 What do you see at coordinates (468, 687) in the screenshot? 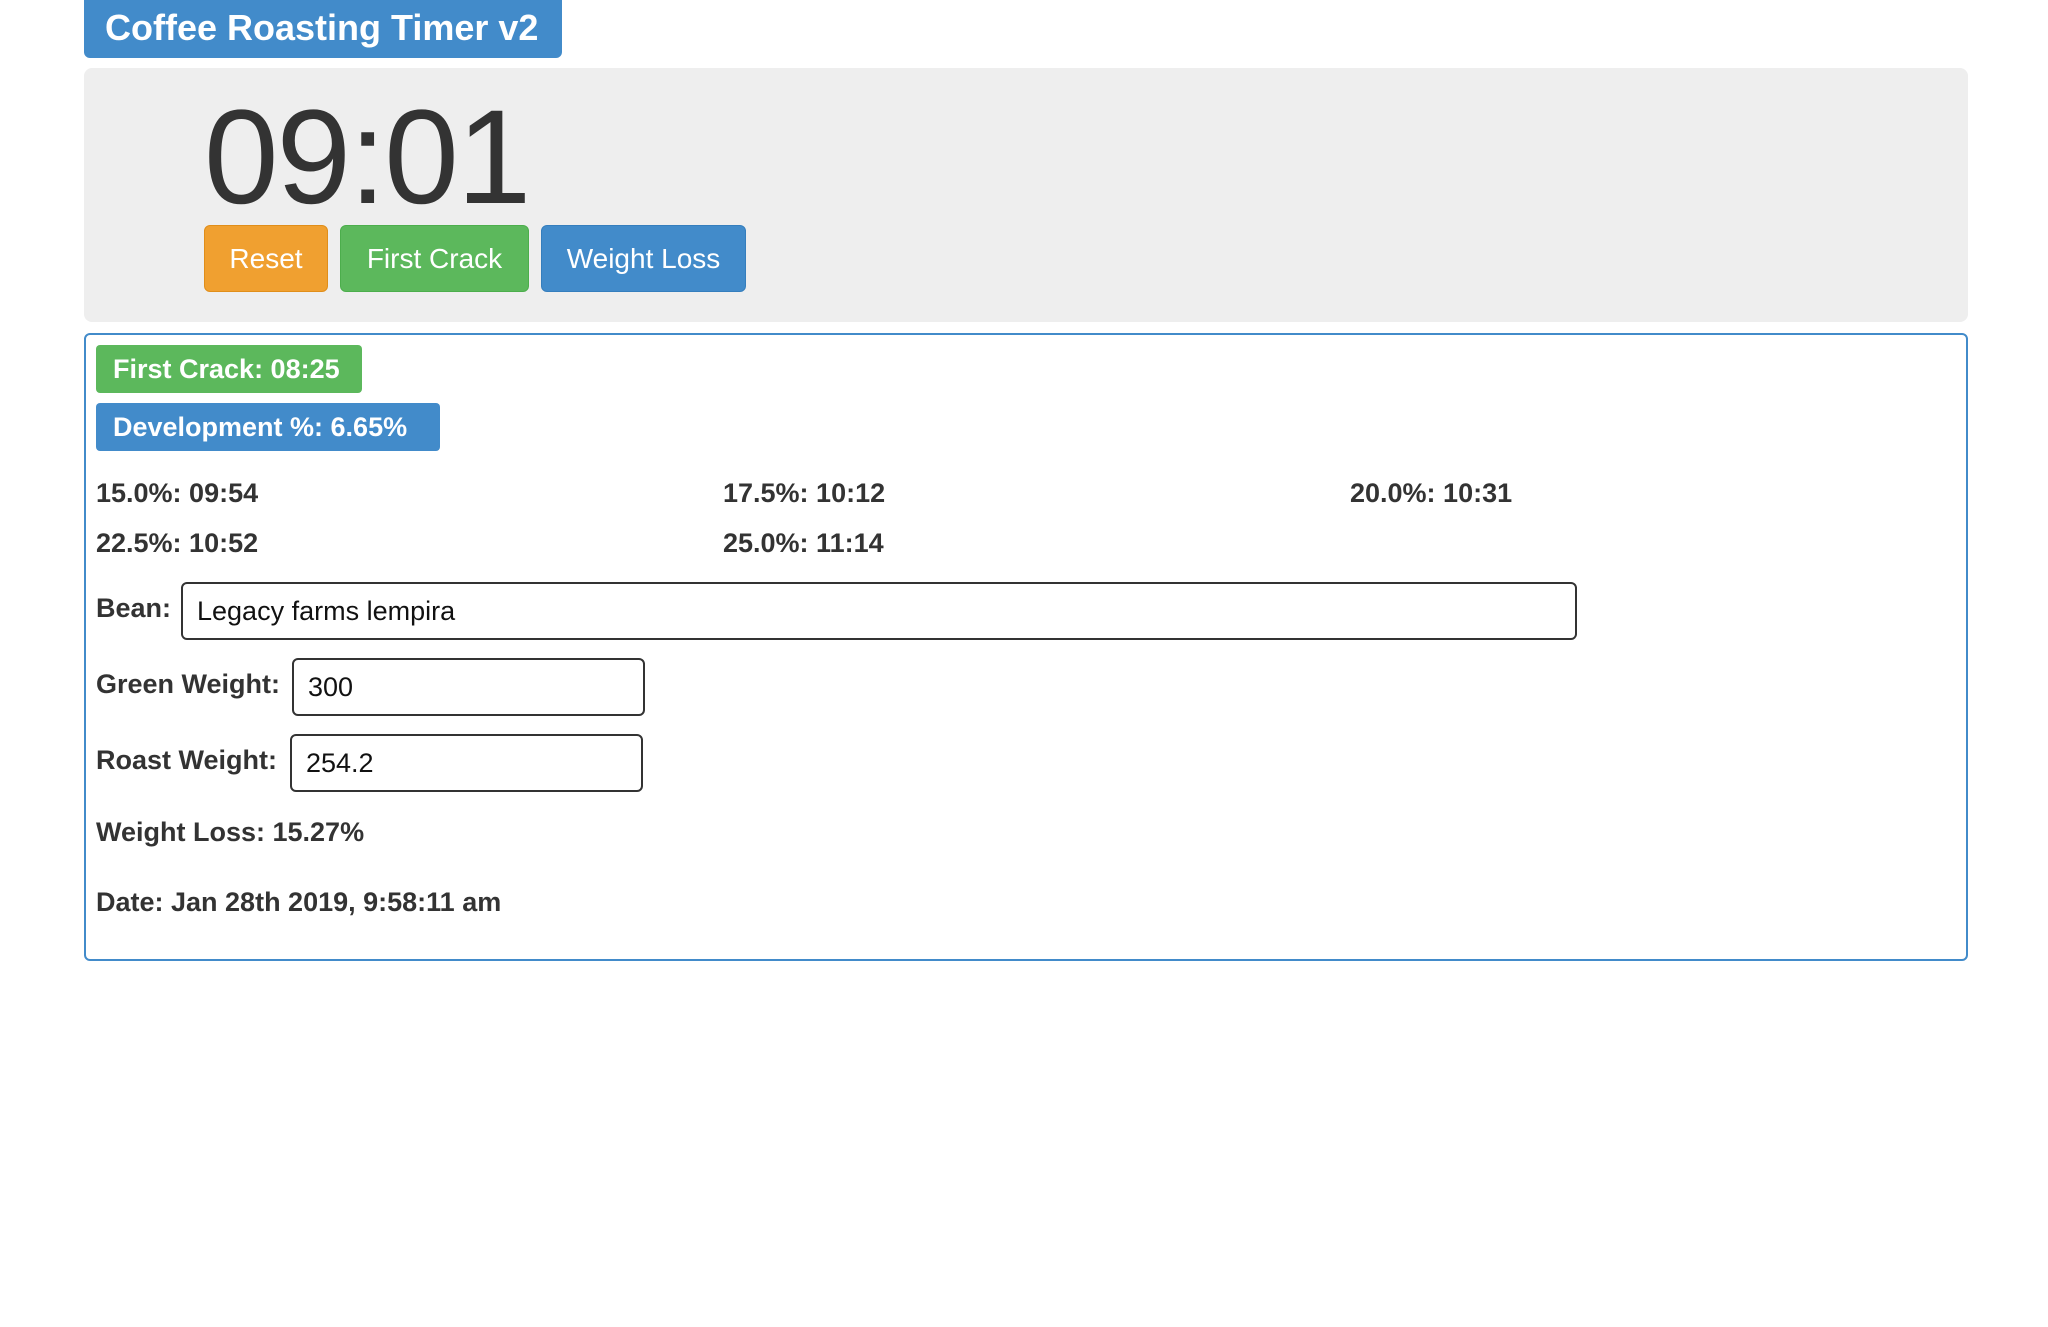
I see `green-weight-input` at bounding box center [468, 687].